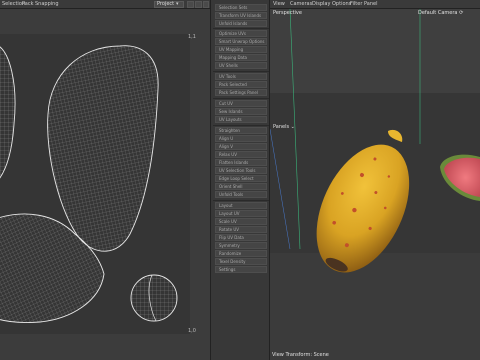 The image size is (480, 360). What do you see at coordinates (241, 15) in the screenshot?
I see `tool-item: Transform UV Islands` at bounding box center [241, 15].